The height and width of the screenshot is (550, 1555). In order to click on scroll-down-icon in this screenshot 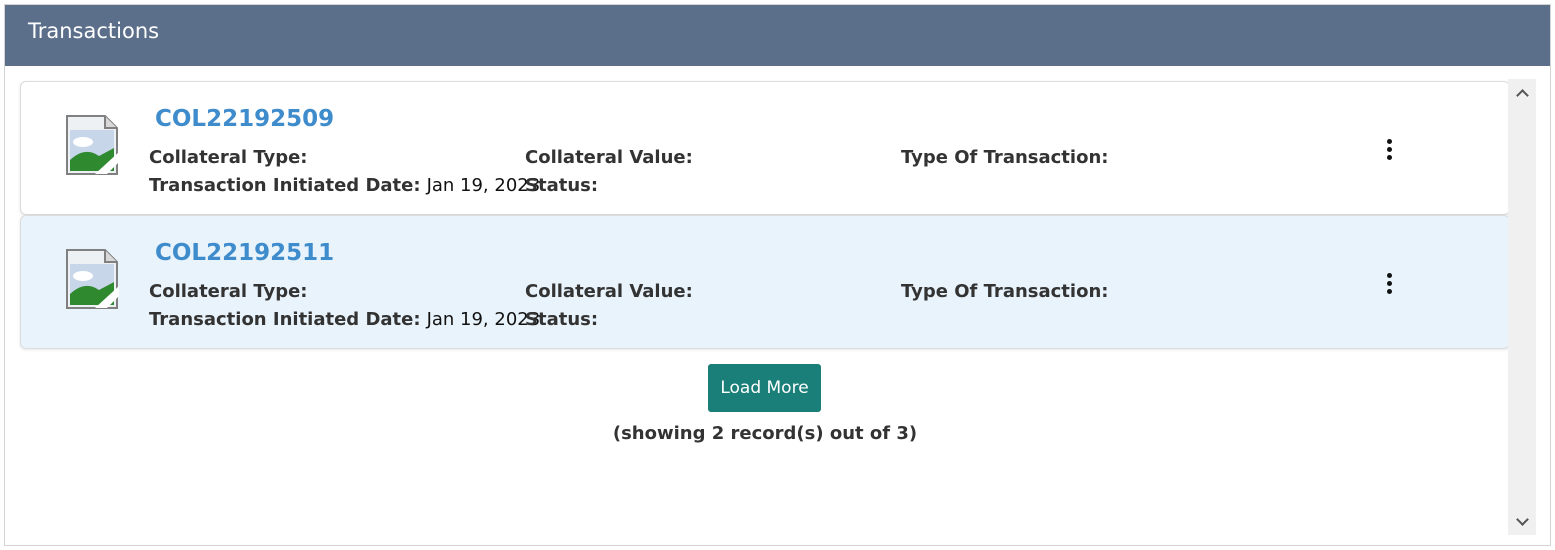, I will do `click(1522, 521)`.